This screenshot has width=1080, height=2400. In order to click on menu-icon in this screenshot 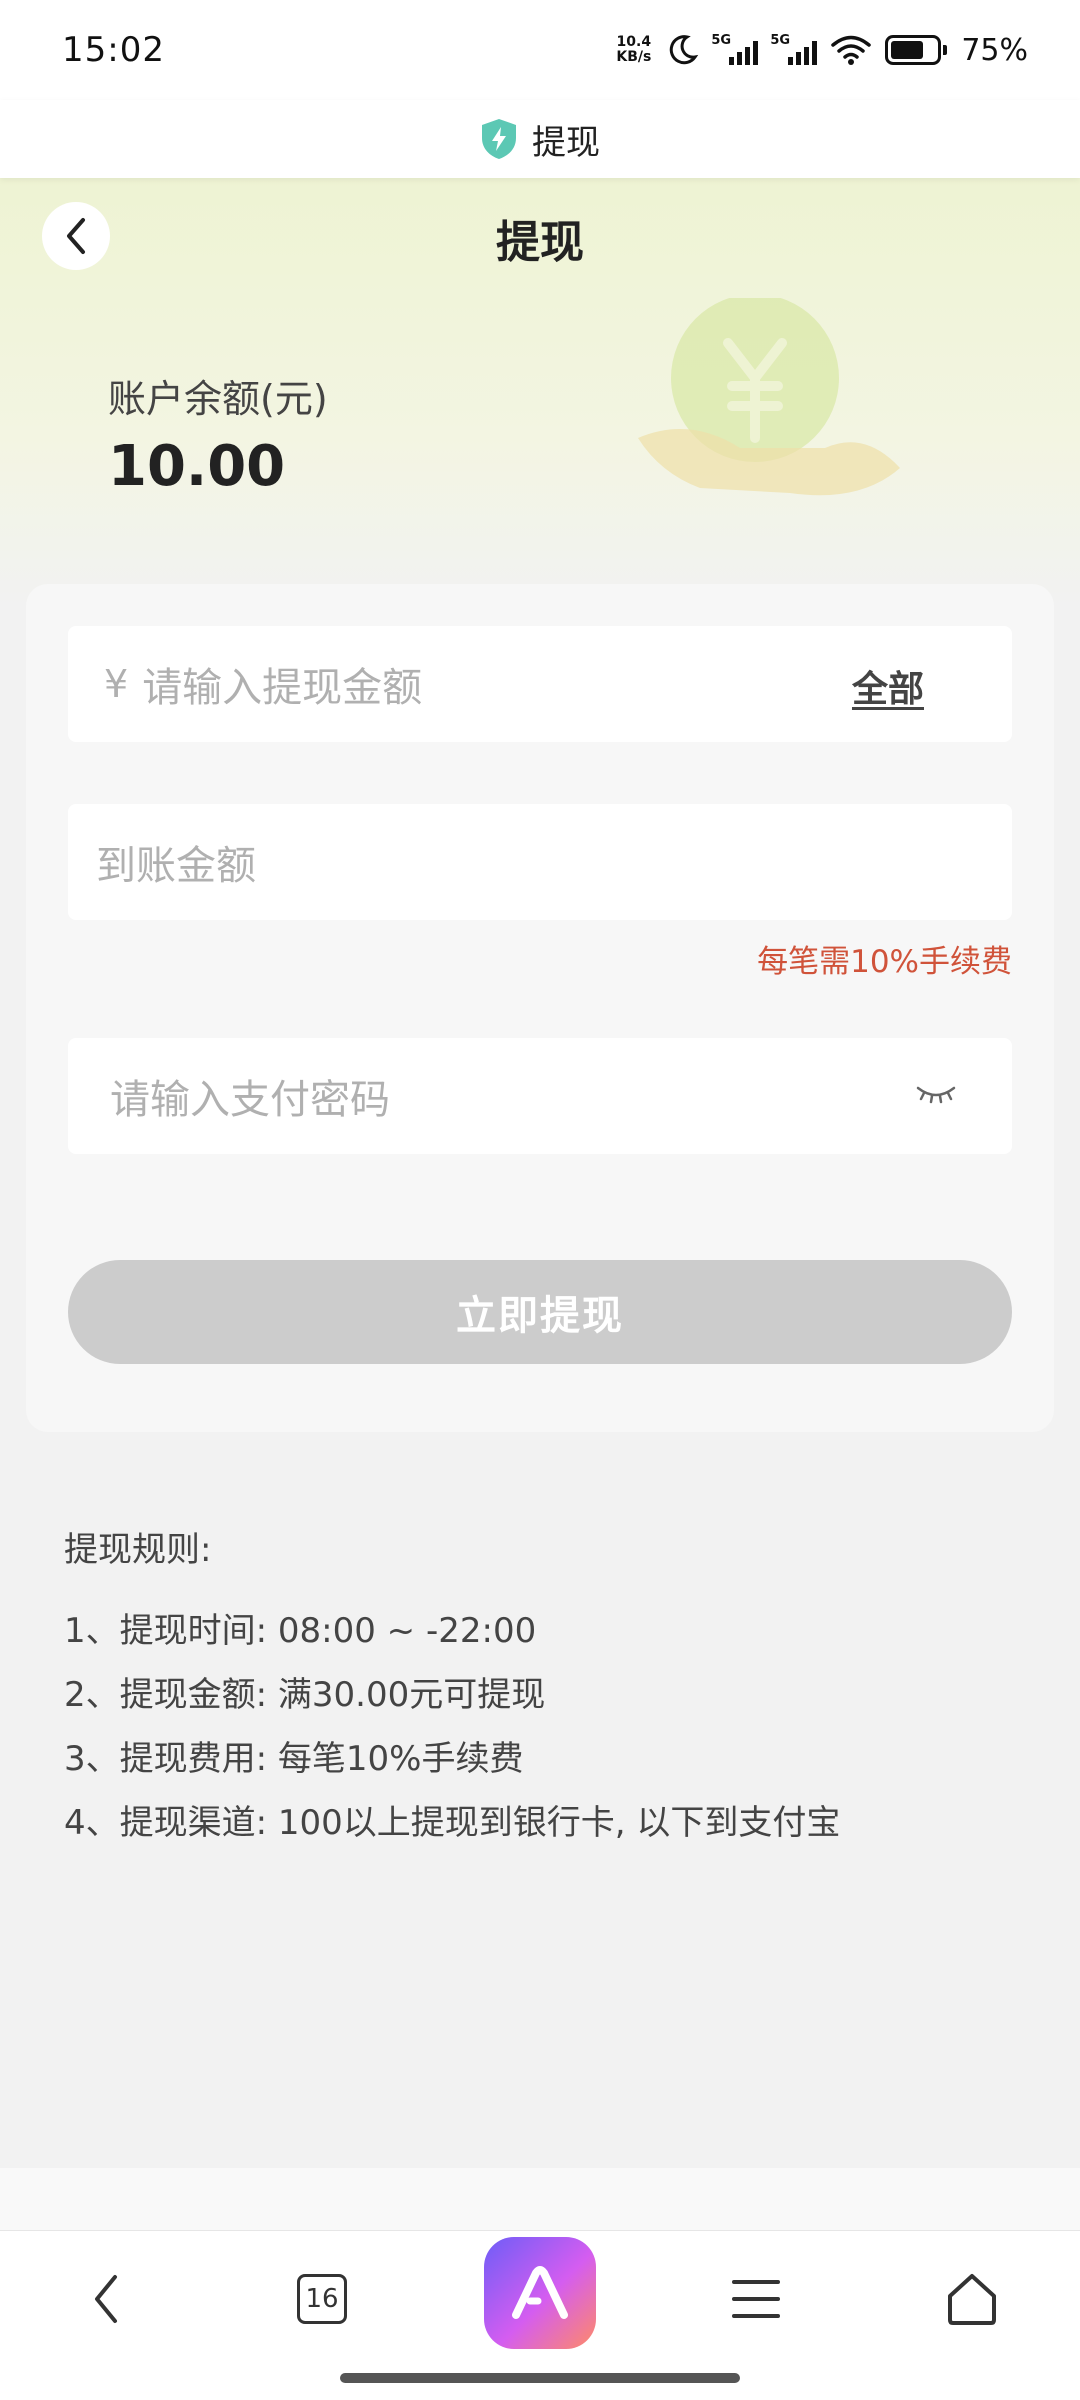, I will do `click(756, 2299)`.